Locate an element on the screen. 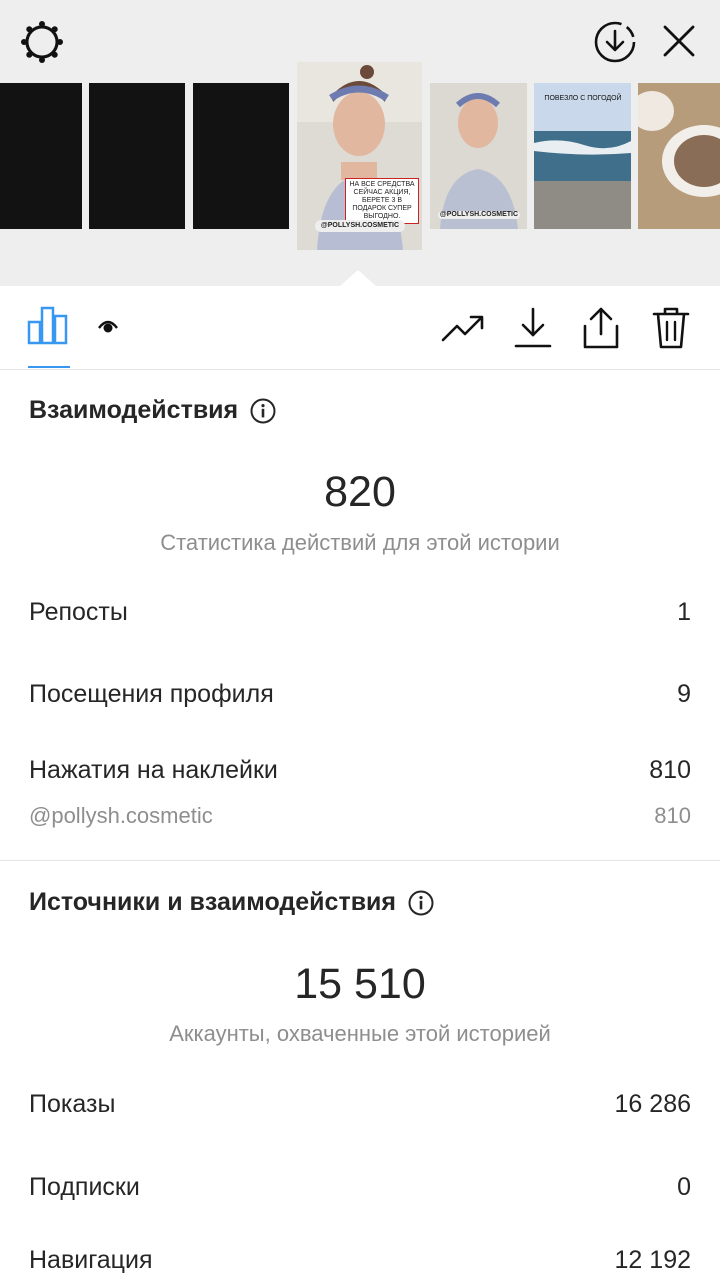 The height and width of the screenshot is (1280, 720). interactions-title: Взаимодействия is located at coordinates (134, 410).